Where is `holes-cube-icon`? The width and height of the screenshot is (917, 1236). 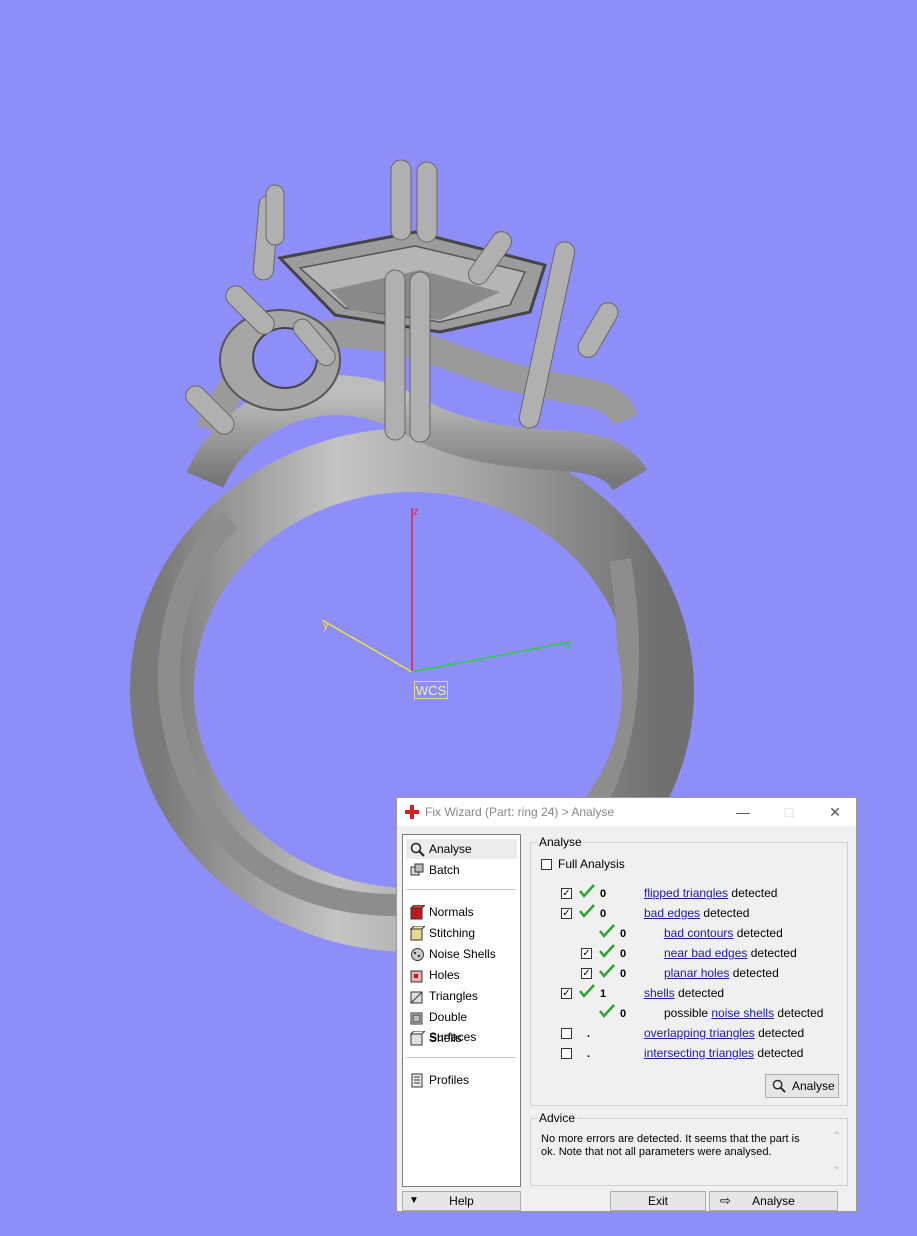 holes-cube-icon is located at coordinates (416, 976).